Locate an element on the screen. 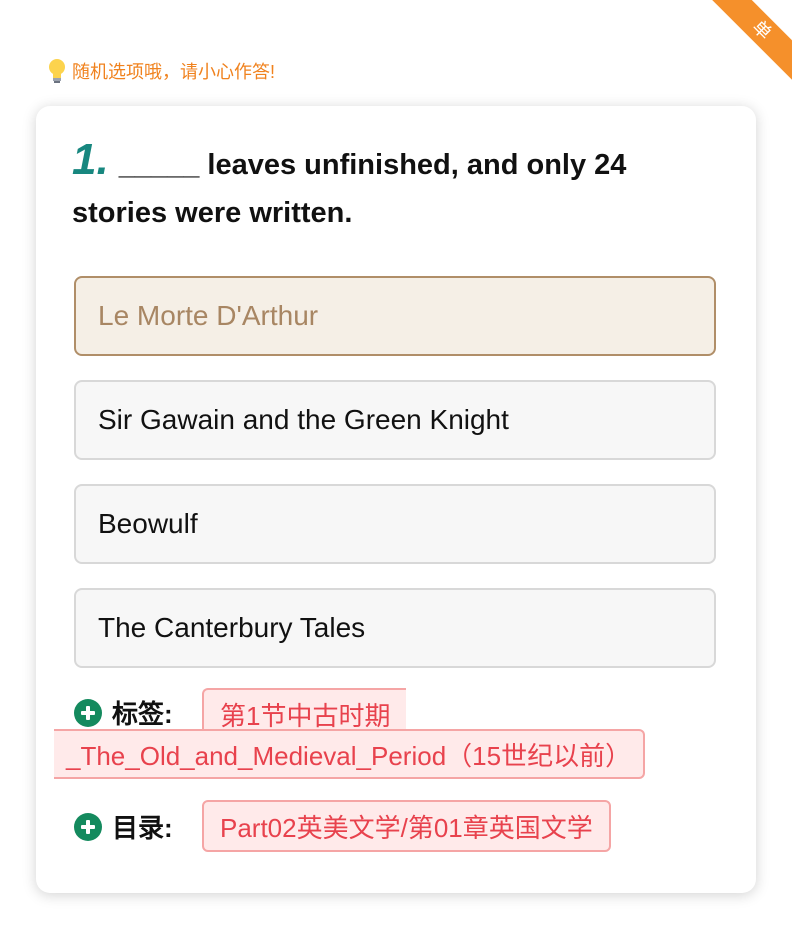 The height and width of the screenshot is (946, 792). option-label: Beowulf is located at coordinates (148, 523).